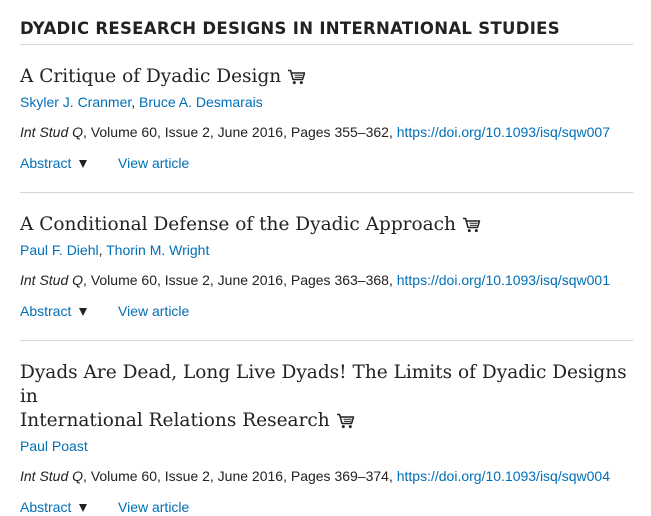 This screenshot has width=651, height=516. I want to click on author-link: Thorin M. Wright, so click(157, 250).